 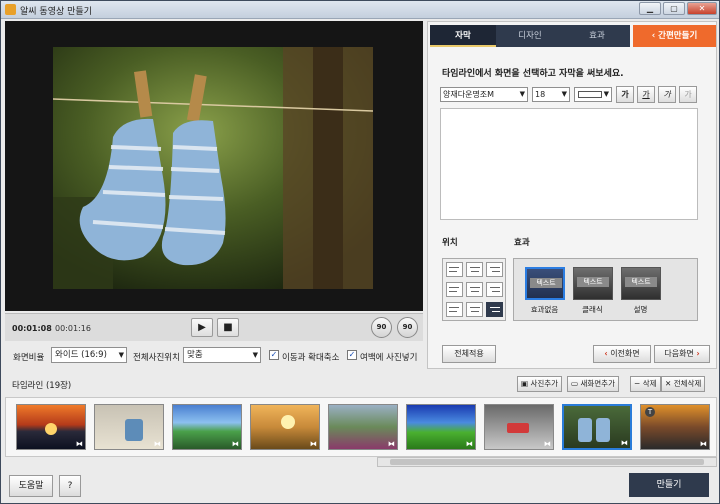 What do you see at coordinates (474, 269) in the screenshot?
I see `position-top-center` at bounding box center [474, 269].